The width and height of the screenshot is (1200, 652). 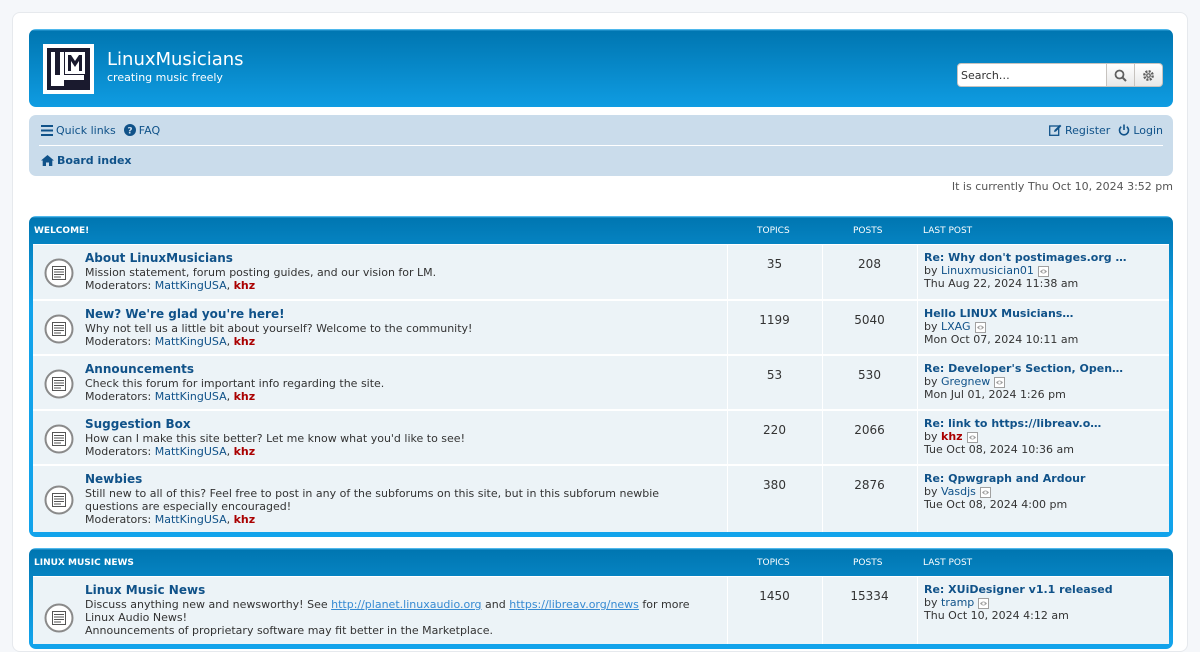 I want to click on last-post-author-line: by Gregnew, so click(x=1023, y=381).